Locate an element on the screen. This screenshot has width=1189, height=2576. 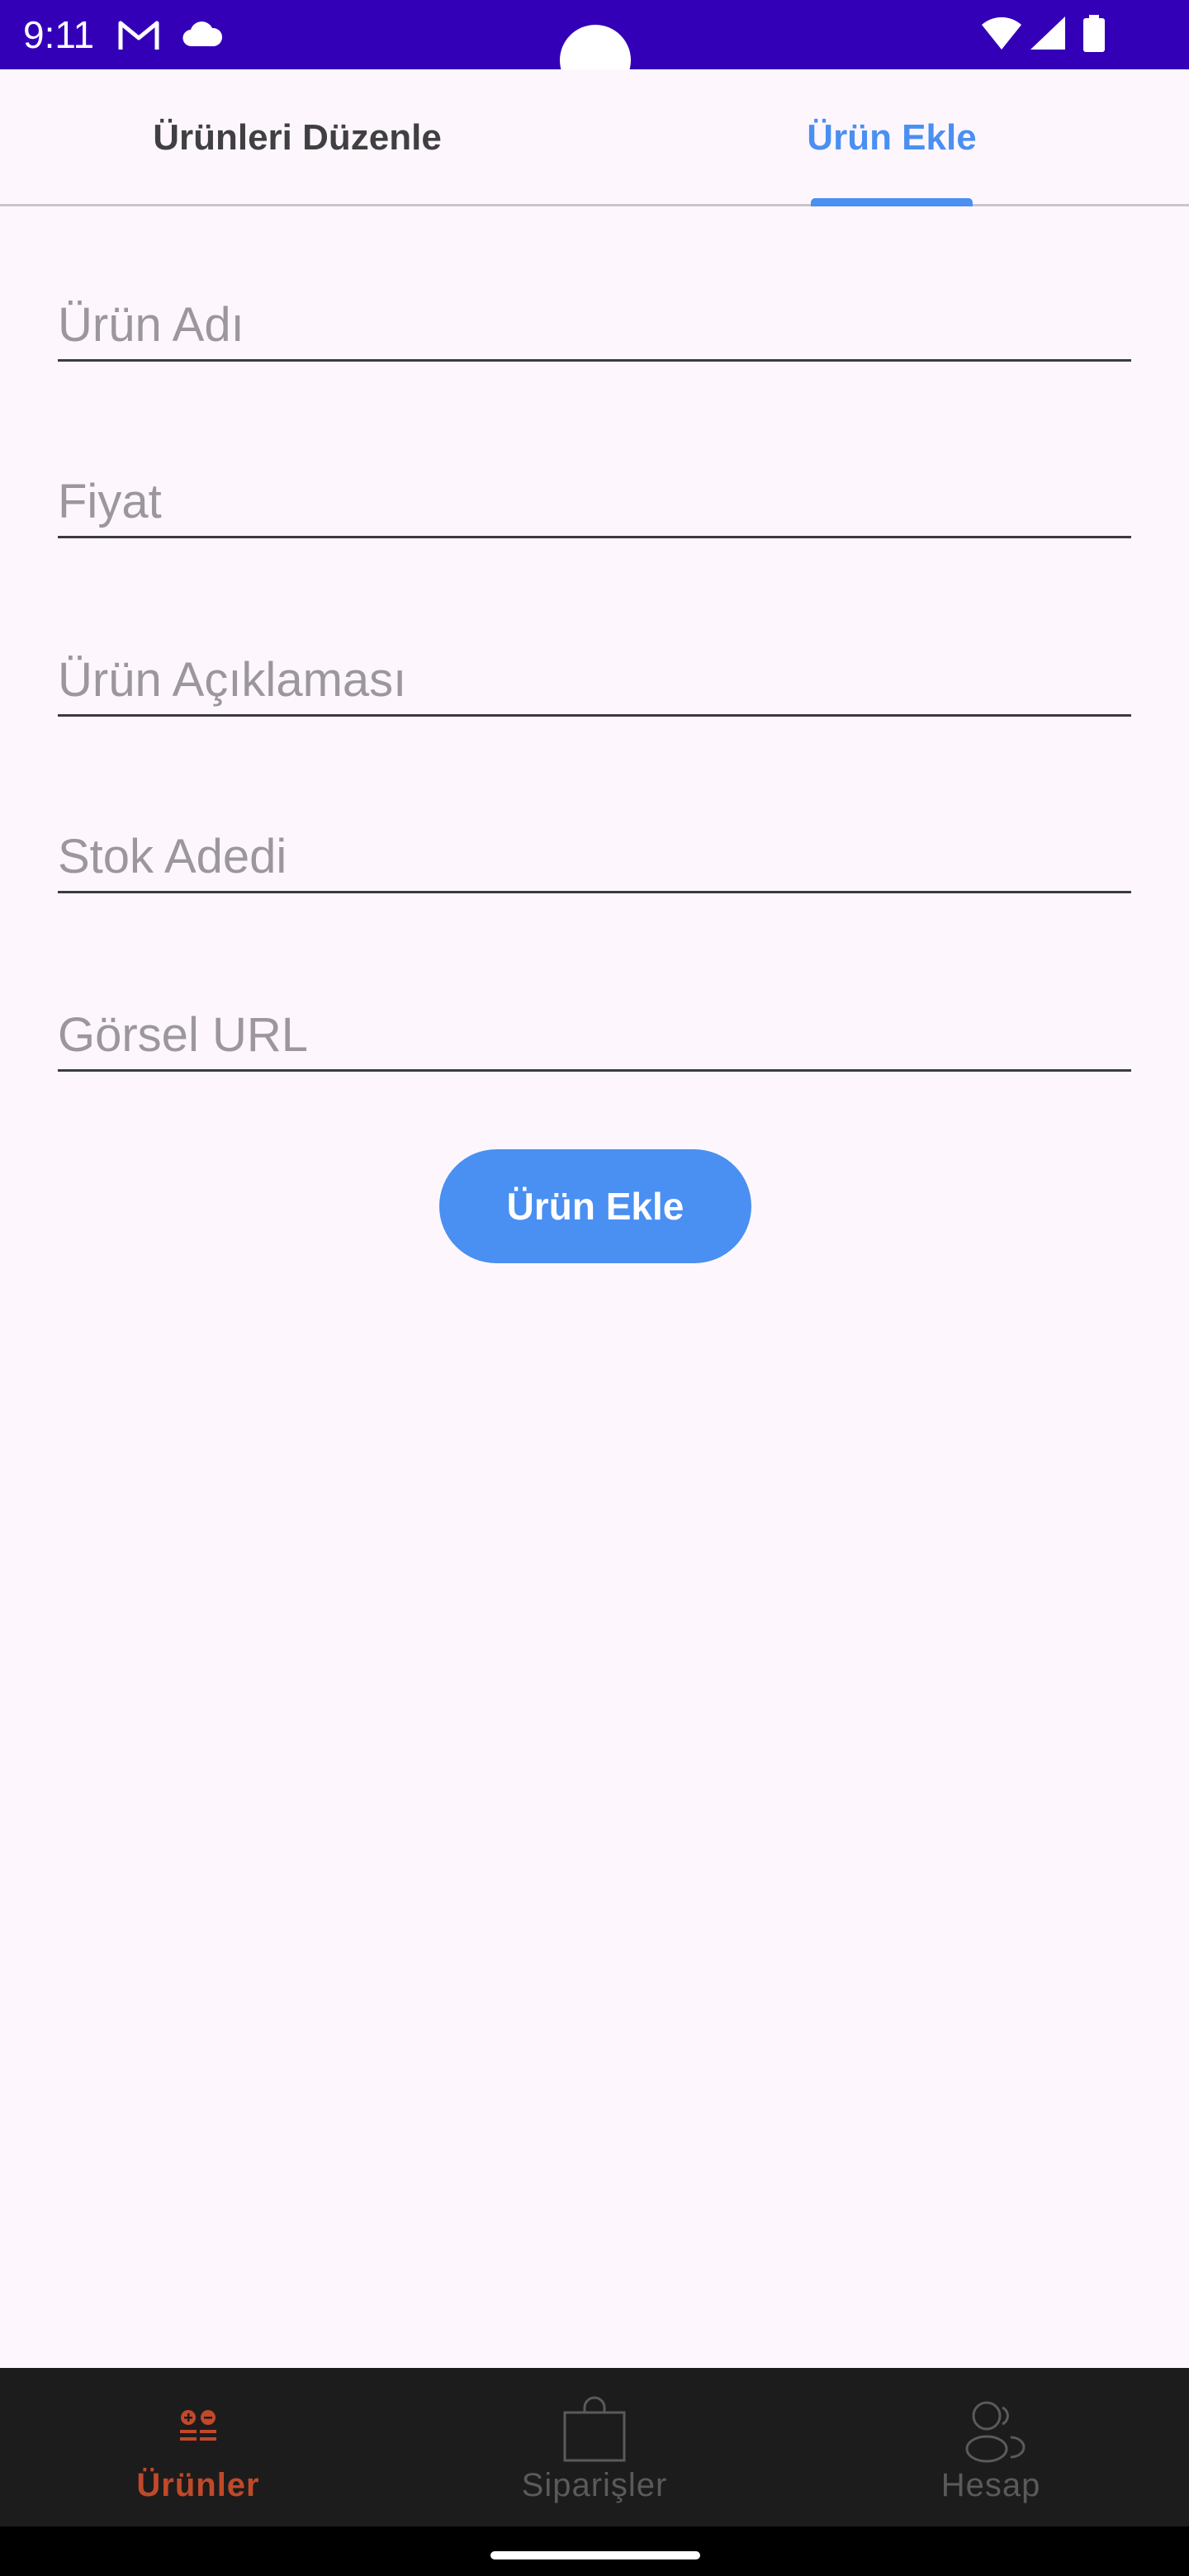
stock-field is located at coordinates (594, 856).